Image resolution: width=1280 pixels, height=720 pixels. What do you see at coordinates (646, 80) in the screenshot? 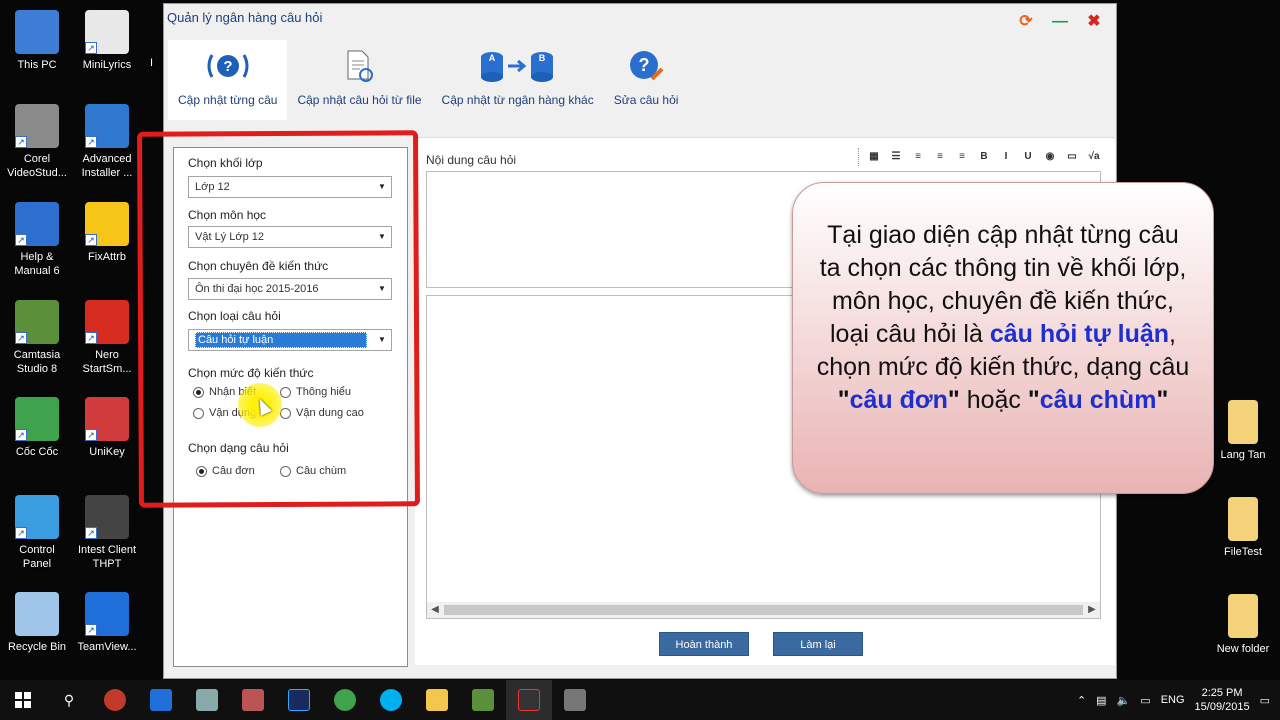
I see `tab-edit-question: ? Sửa câu hỏi` at bounding box center [646, 80].